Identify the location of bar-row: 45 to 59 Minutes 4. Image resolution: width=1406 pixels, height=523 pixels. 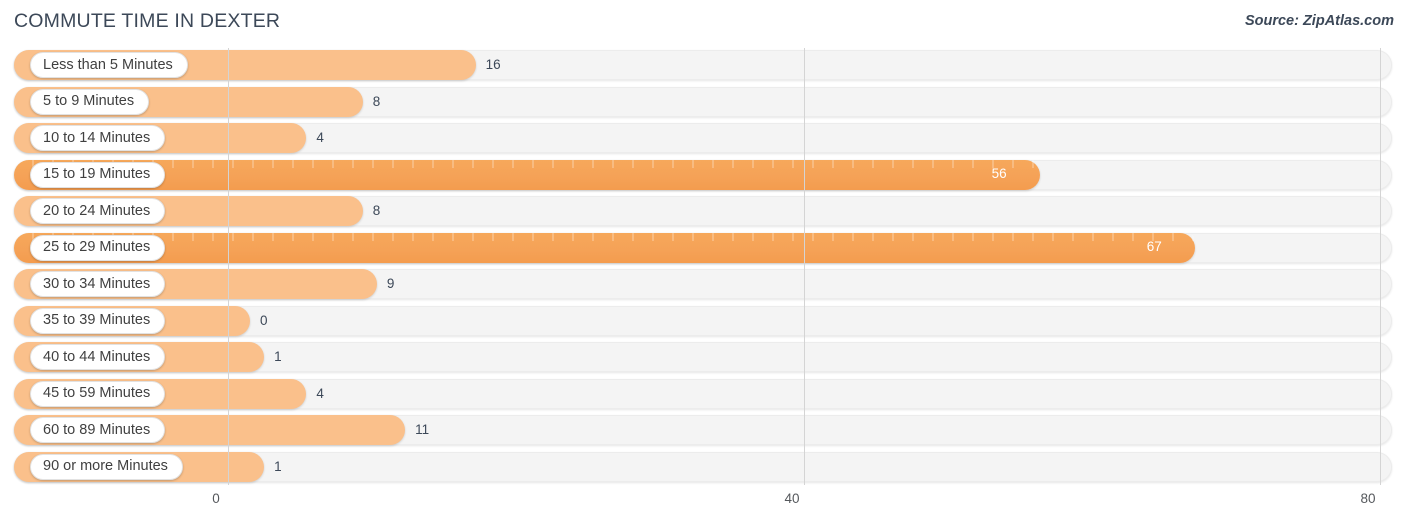
(703, 395).